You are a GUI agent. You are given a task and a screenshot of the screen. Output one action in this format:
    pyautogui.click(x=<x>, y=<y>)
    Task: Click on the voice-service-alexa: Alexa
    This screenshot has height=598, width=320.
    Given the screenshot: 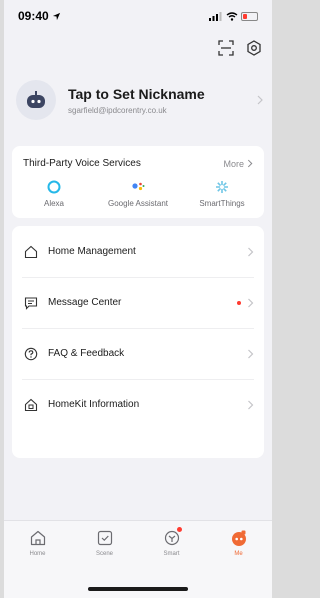 What is the action you would take?
    pyautogui.click(x=54, y=193)
    